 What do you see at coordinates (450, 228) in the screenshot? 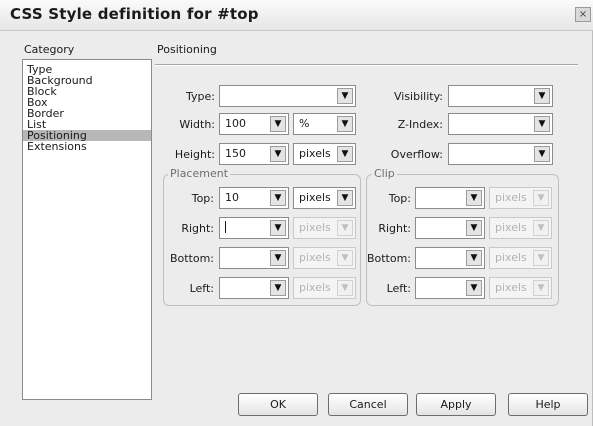
I see `clip-right-input: ▼` at bounding box center [450, 228].